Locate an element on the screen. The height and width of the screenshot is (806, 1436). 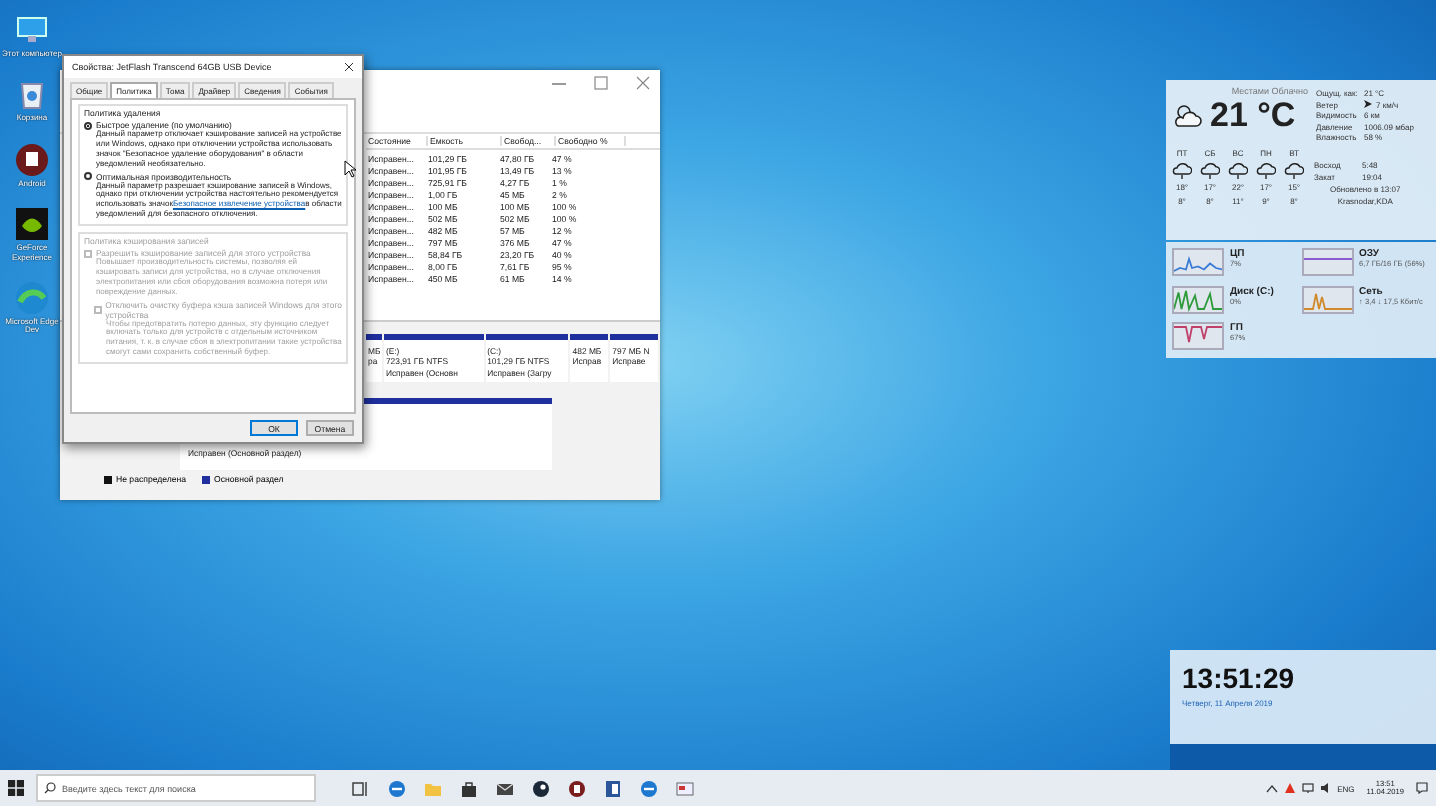
search-icon is located at coordinates (50, 788).